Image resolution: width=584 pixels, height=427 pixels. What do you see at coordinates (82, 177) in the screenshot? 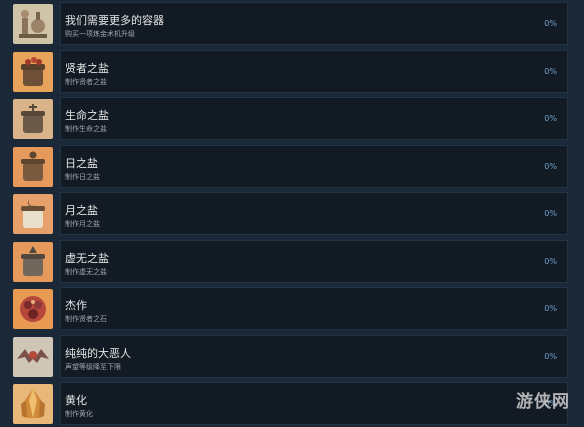
I see `achievement-description: 制作日之盐` at bounding box center [82, 177].